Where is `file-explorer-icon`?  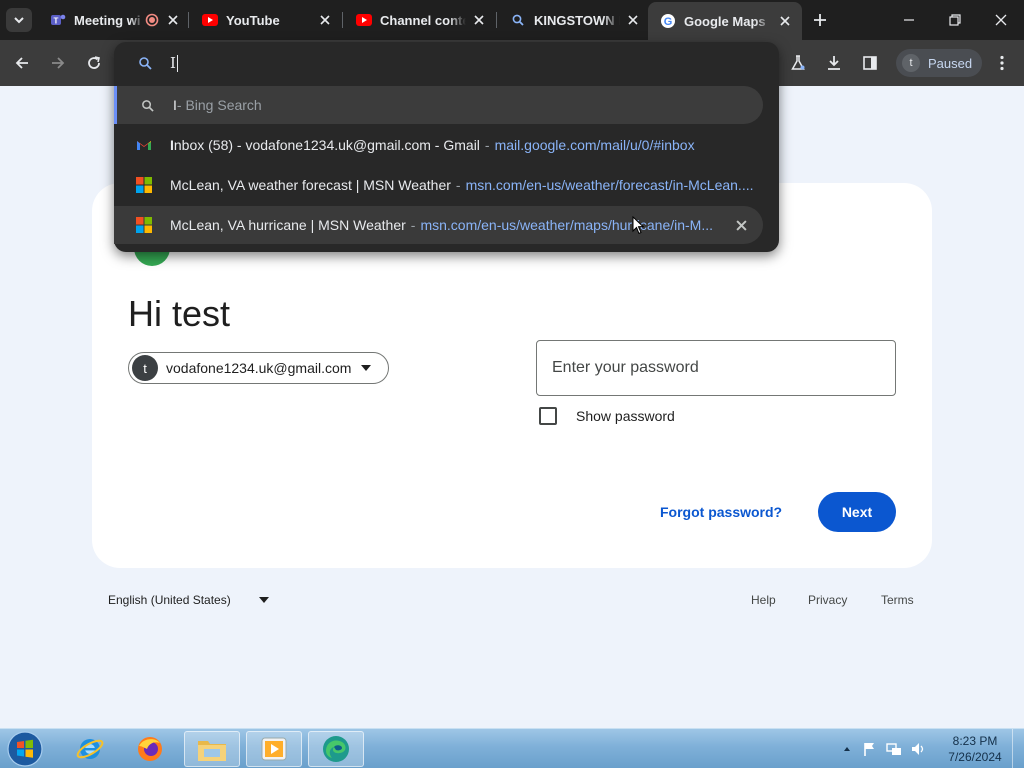
file-explorer-icon is located at coordinates (212, 751).